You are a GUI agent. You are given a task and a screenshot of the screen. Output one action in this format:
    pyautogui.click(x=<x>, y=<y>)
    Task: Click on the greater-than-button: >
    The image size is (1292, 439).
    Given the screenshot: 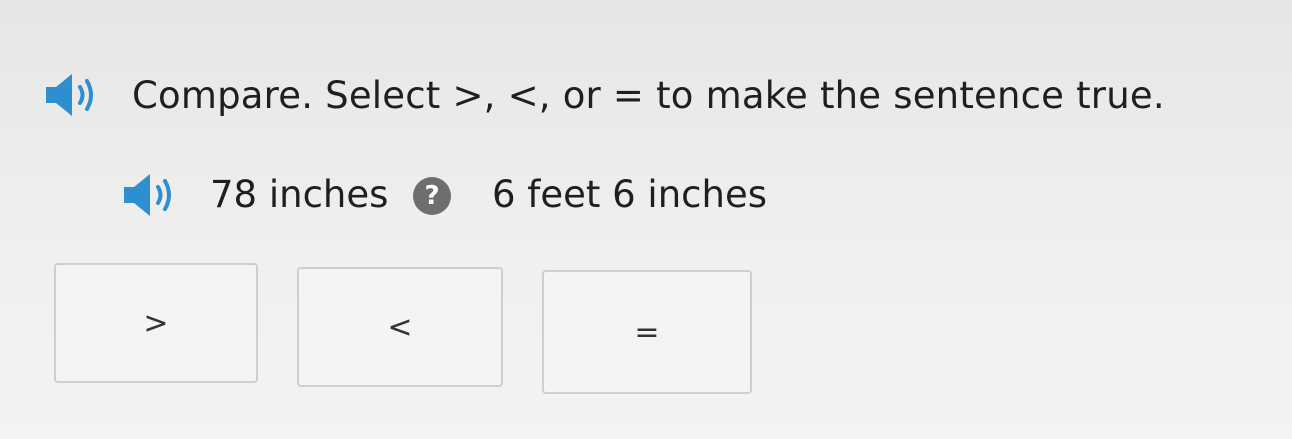 What is the action you would take?
    pyautogui.click(x=156, y=323)
    